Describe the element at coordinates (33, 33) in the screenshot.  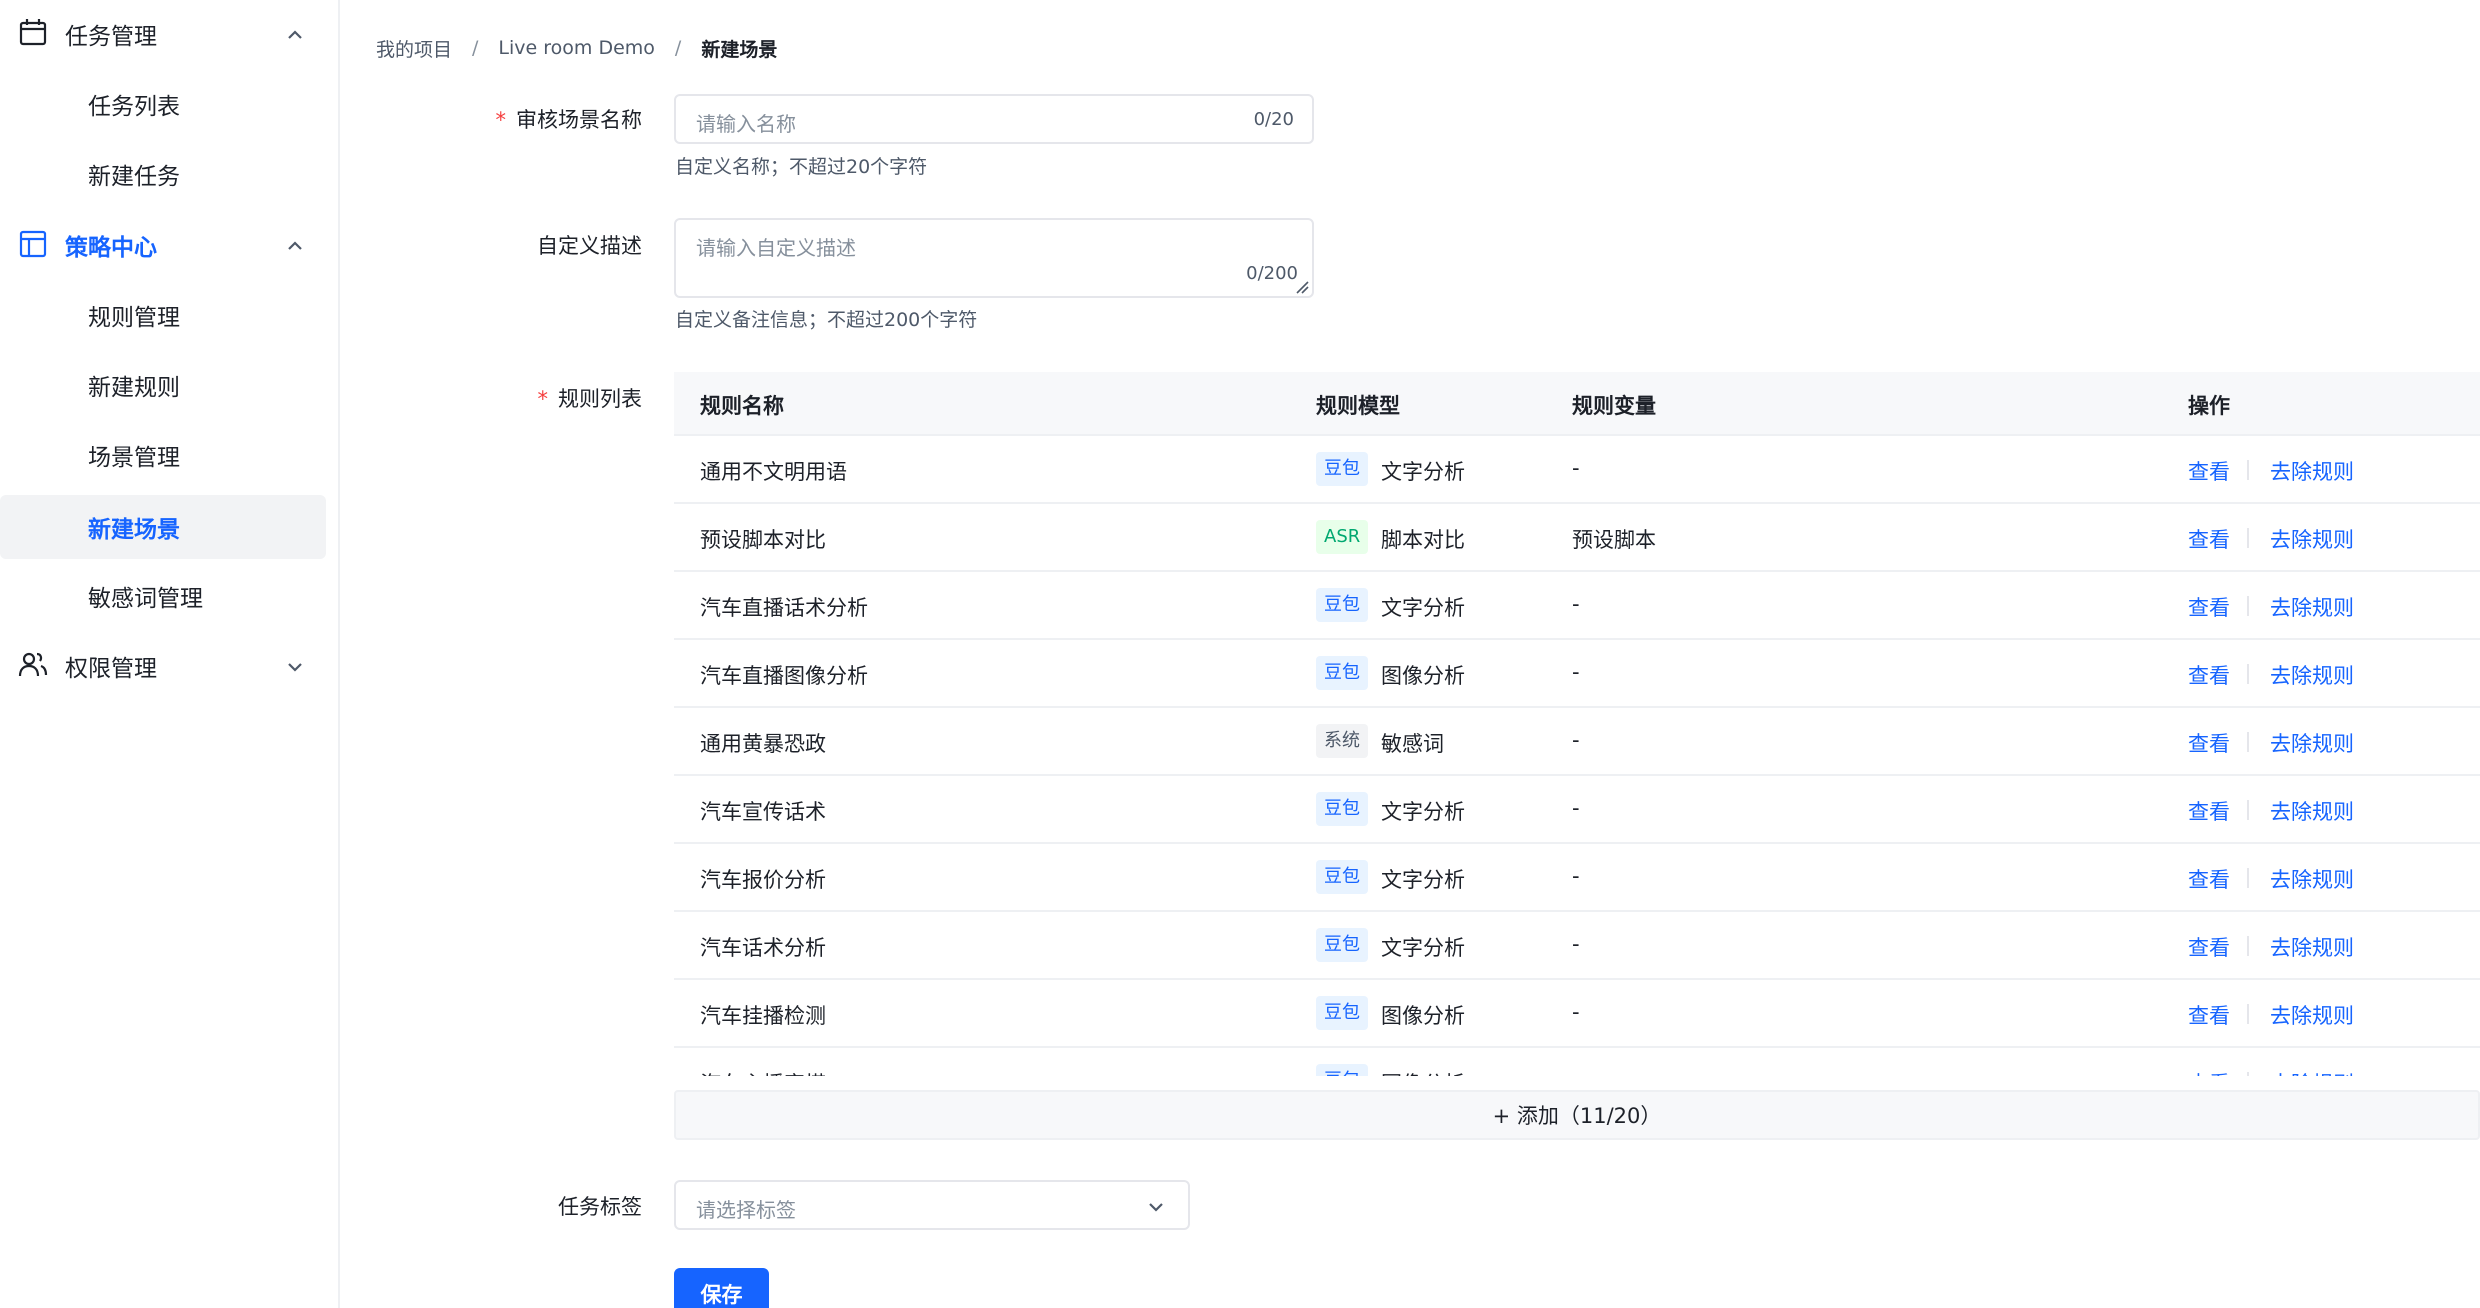
I see `calendar-icon` at that location.